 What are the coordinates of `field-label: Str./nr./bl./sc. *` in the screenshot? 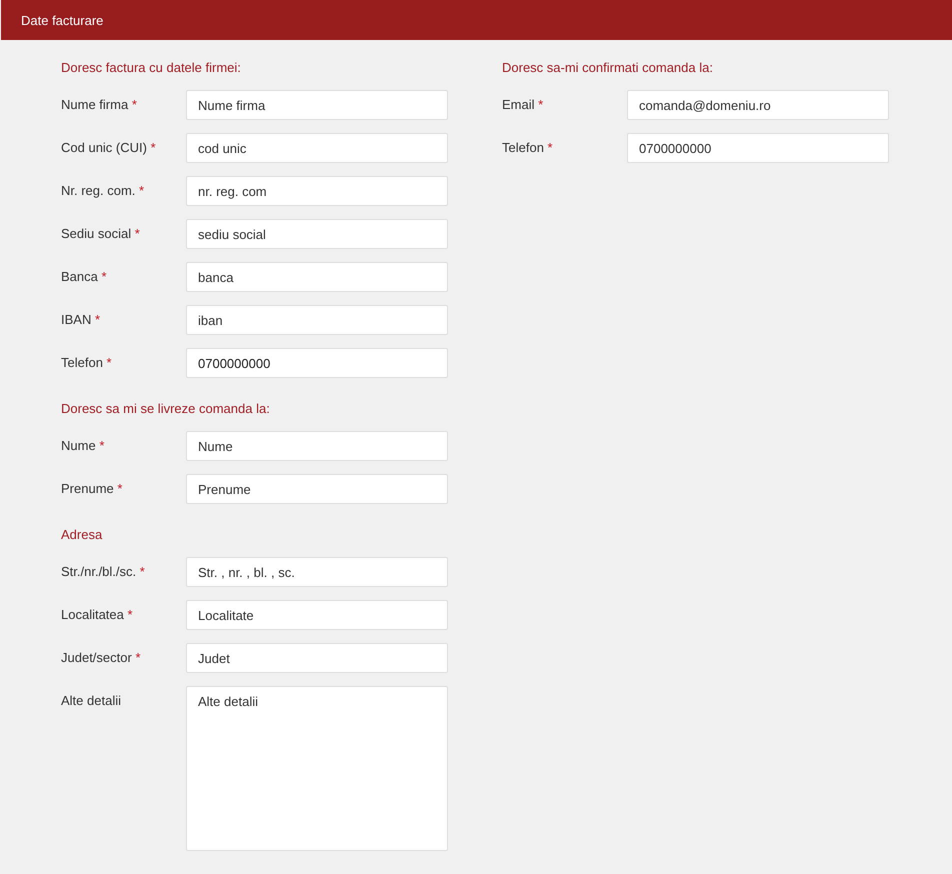 It's located at (103, 572).